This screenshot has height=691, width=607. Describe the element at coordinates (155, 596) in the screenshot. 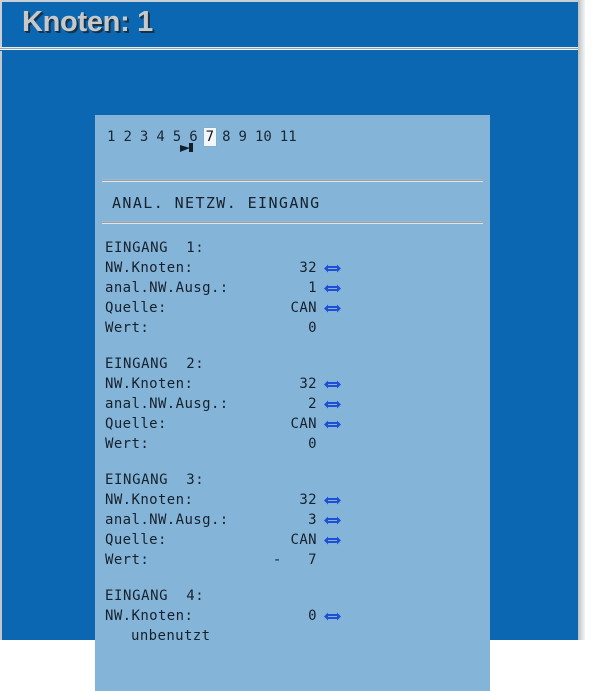

I see `entry-heading: EINGANG 4:` at that location.